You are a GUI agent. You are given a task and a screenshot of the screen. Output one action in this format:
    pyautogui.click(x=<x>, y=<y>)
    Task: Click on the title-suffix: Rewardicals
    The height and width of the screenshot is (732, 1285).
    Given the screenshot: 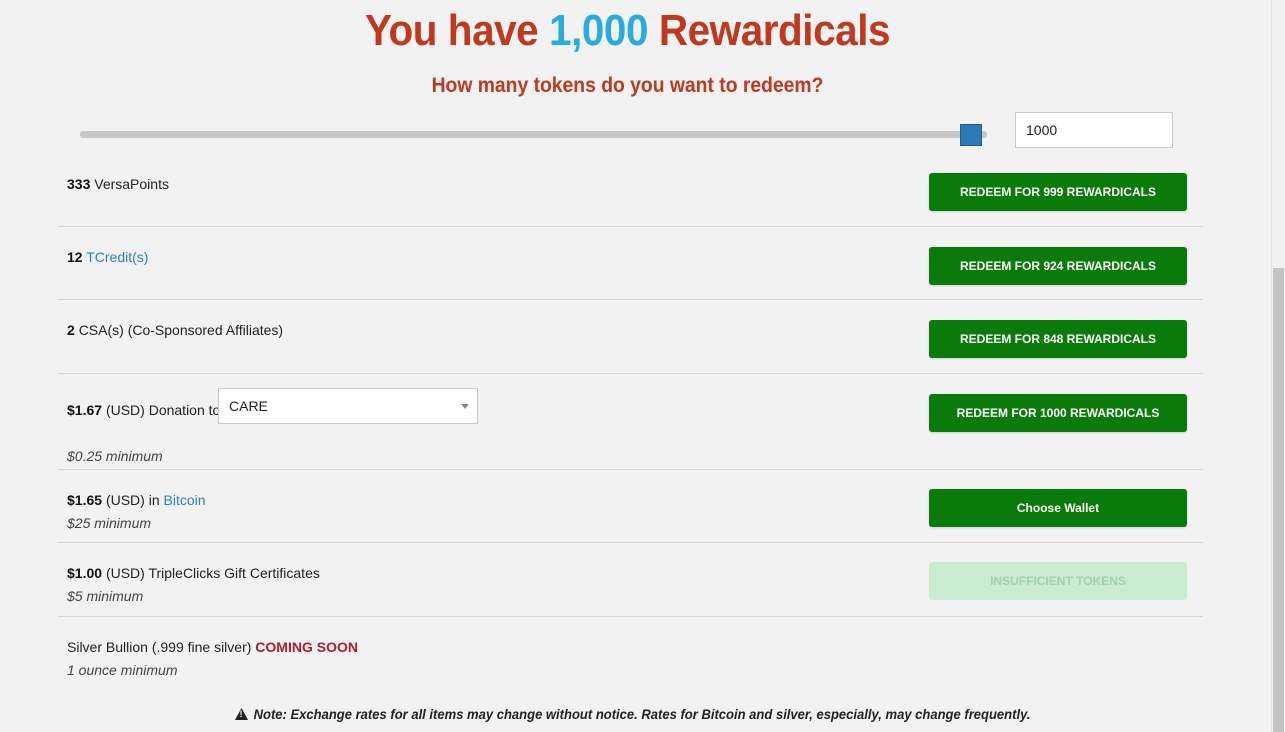 What is the action you would take?
    pyautogui.click(x=774, y=30)
    